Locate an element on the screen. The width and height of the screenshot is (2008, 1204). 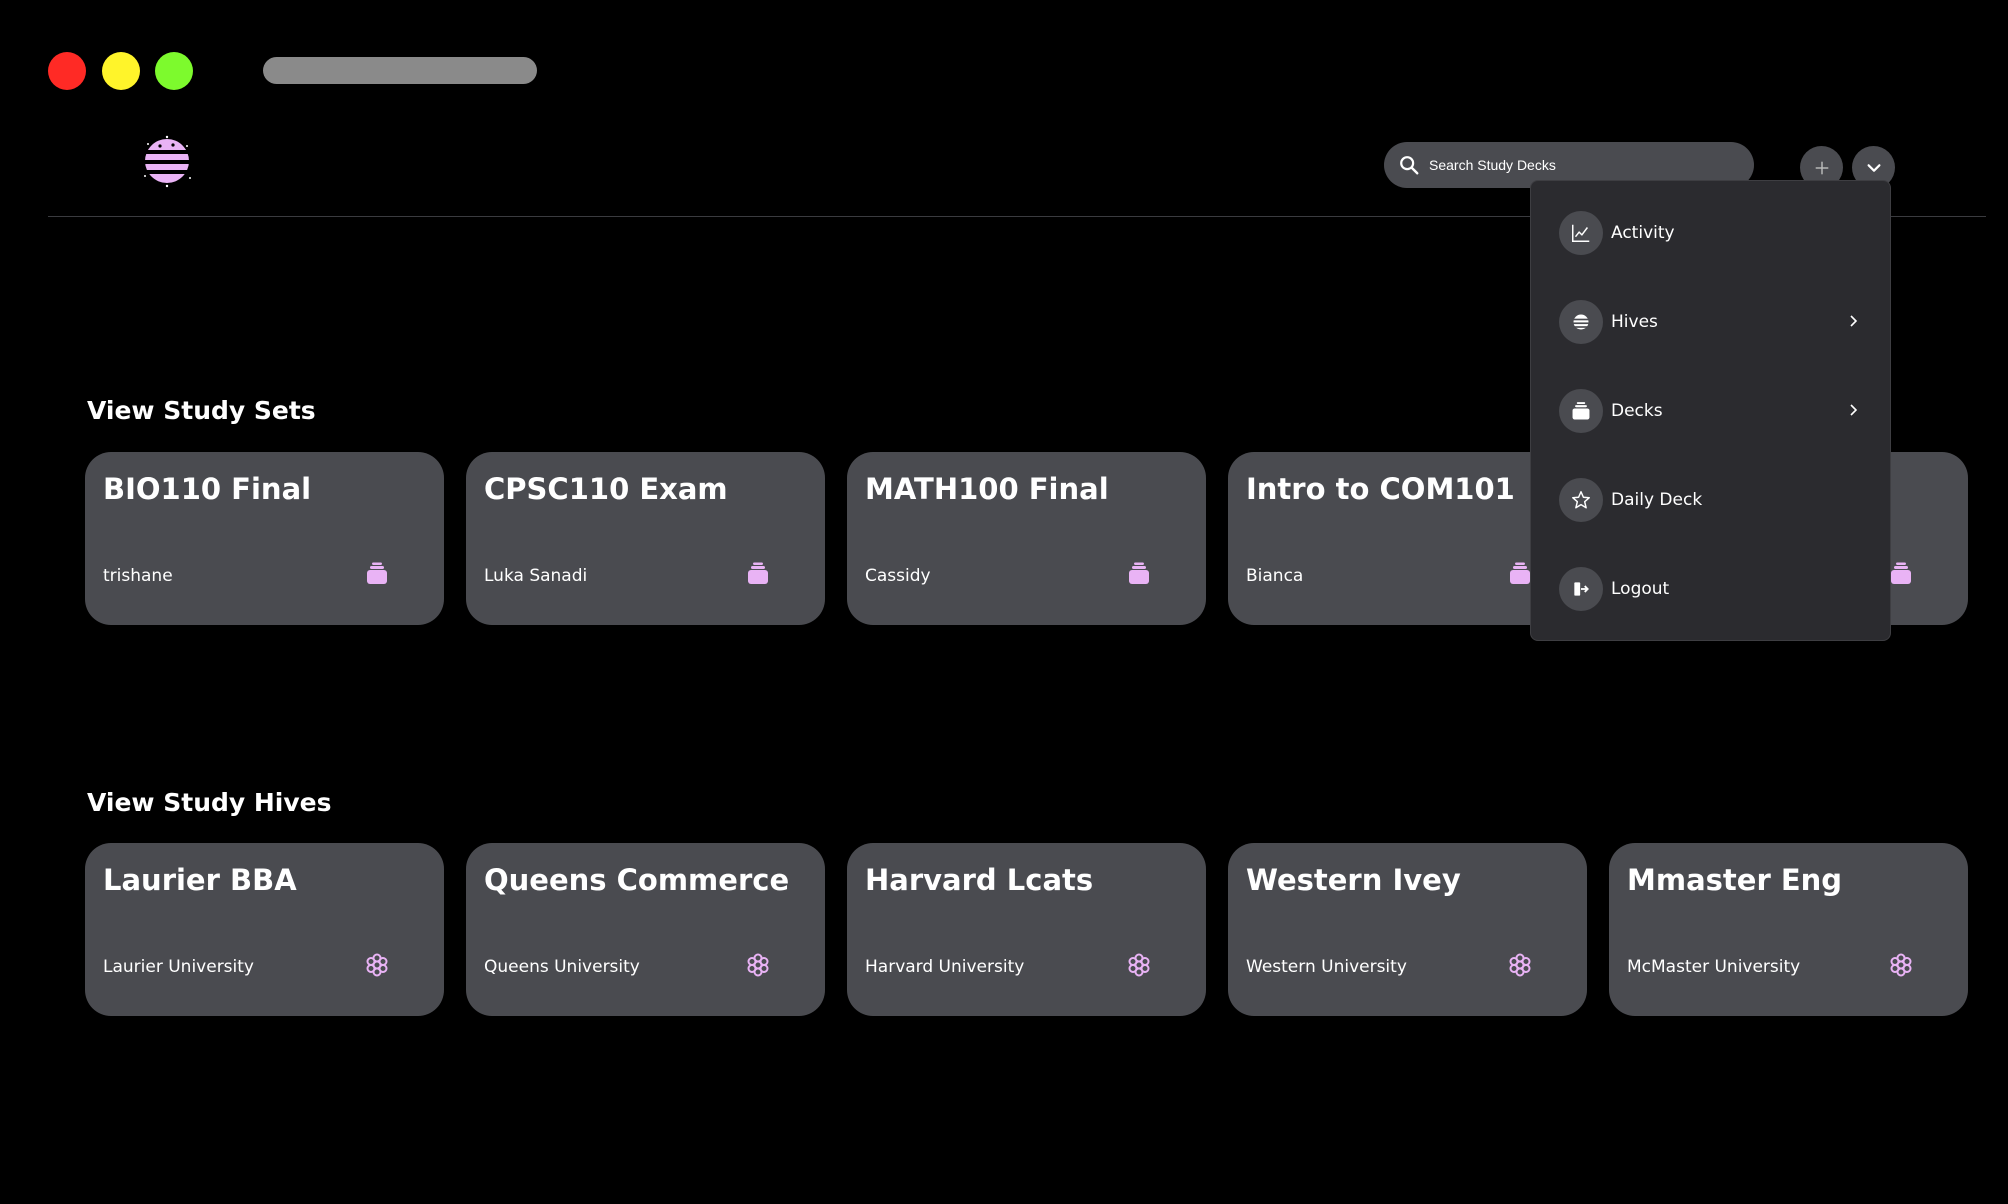
study-set-title: MATH100 Final is located at coordinates (987, 489).